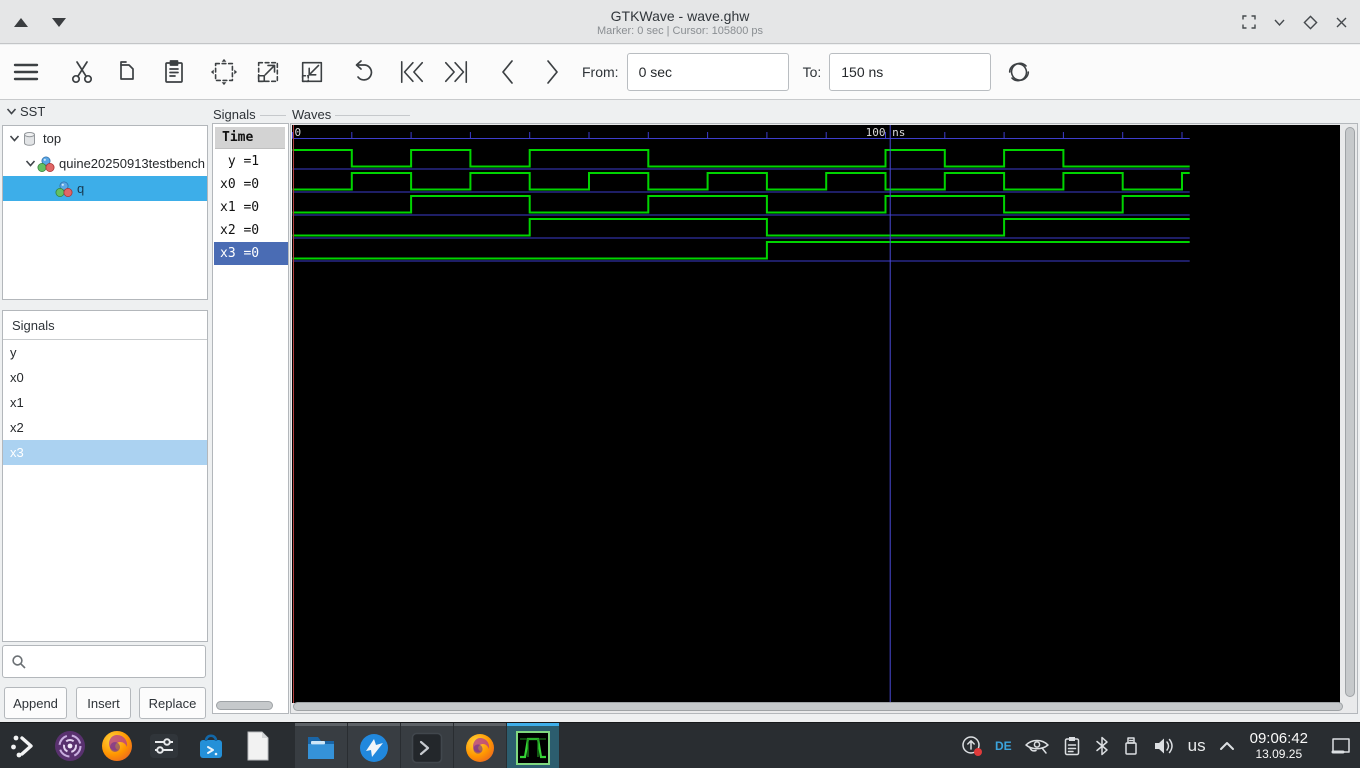  Describe the element at coordinates (26, 72) in the screenshot. I see `menu-icon` at that location.